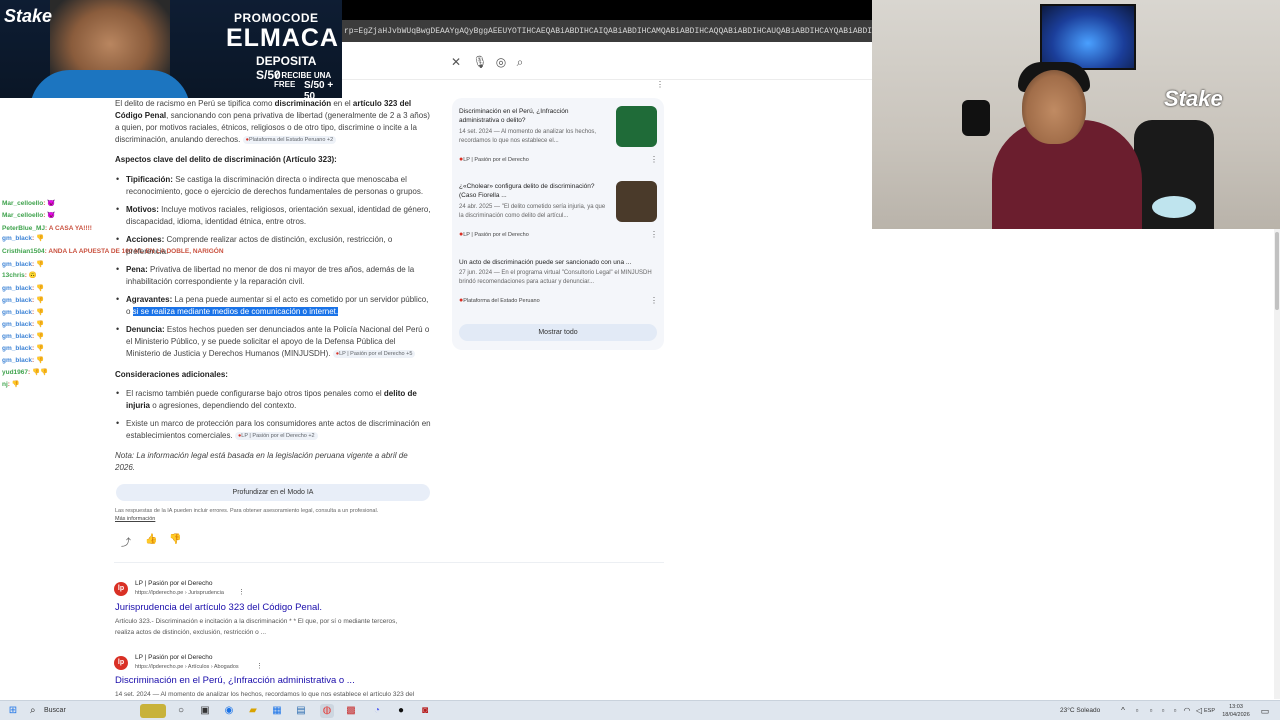 Image resolution: width=1280 pixels, height=720 pixels. What do you see at coordinates (1265, 711) in the screenshot?
I see `notification-icon: ▭` at bounding box center [1265, 711].